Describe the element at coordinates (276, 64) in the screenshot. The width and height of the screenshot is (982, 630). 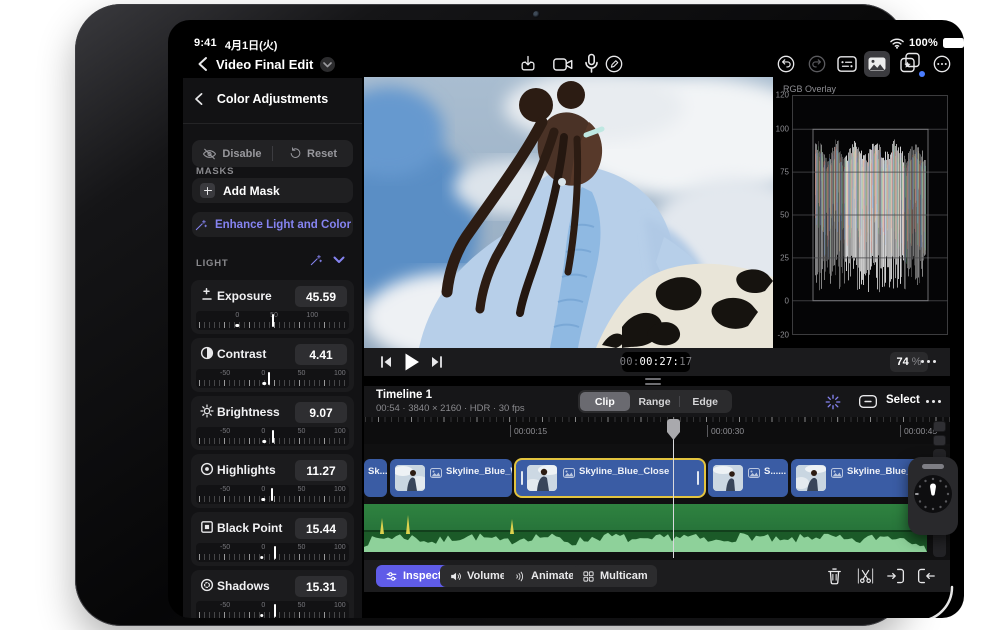
I see `project-title-group: Video Final Edit` at that location.